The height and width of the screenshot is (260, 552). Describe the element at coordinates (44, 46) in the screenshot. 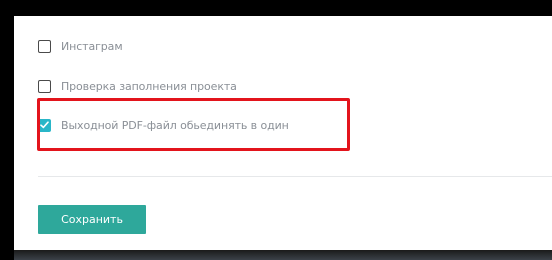

I see `checkbox-instagram` at that location.